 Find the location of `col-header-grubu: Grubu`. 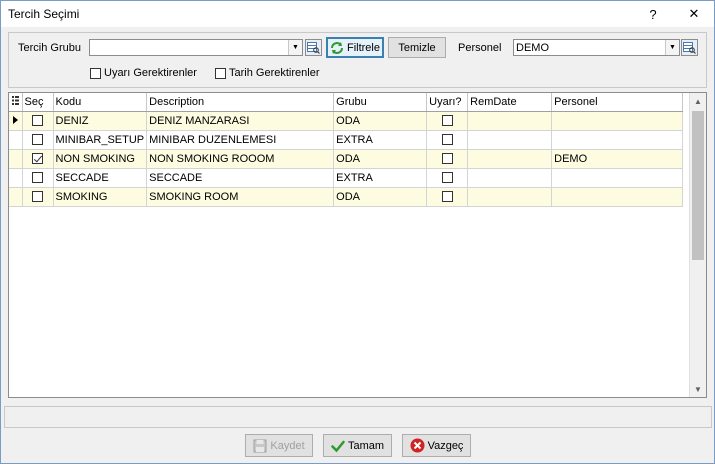

col-header-grubu: Grubu is located at coordinates (380, 102).